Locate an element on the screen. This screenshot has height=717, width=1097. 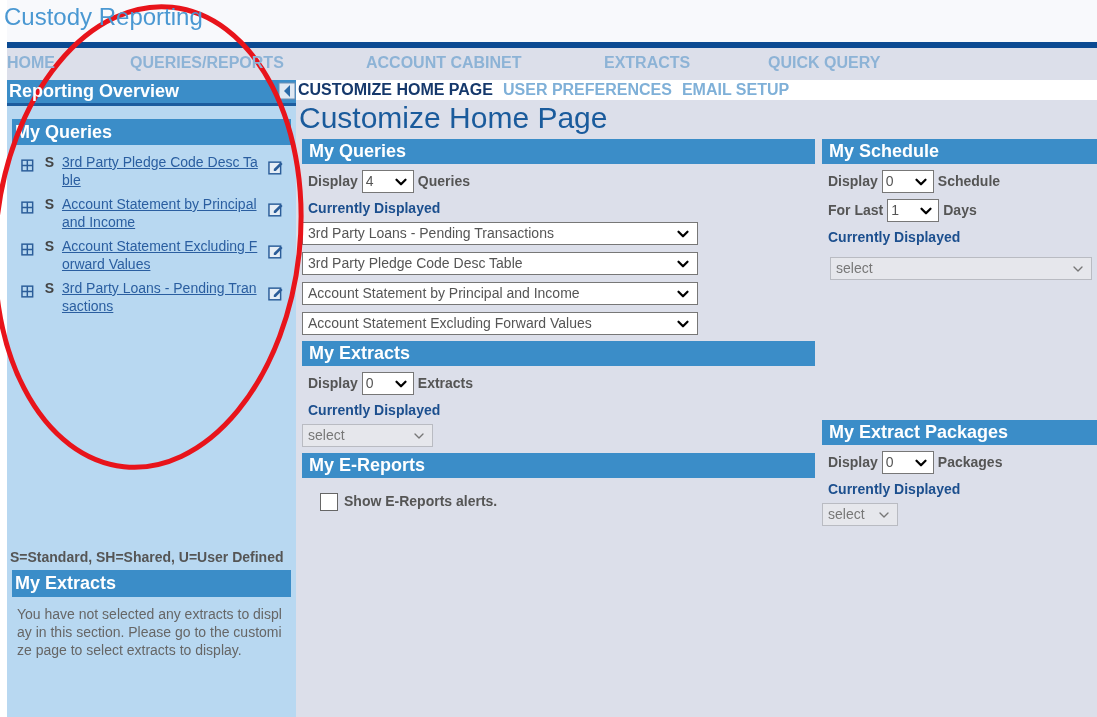
select-field: 3rd Party Pledge Code Desc Table is located at coordinates (500, 263).